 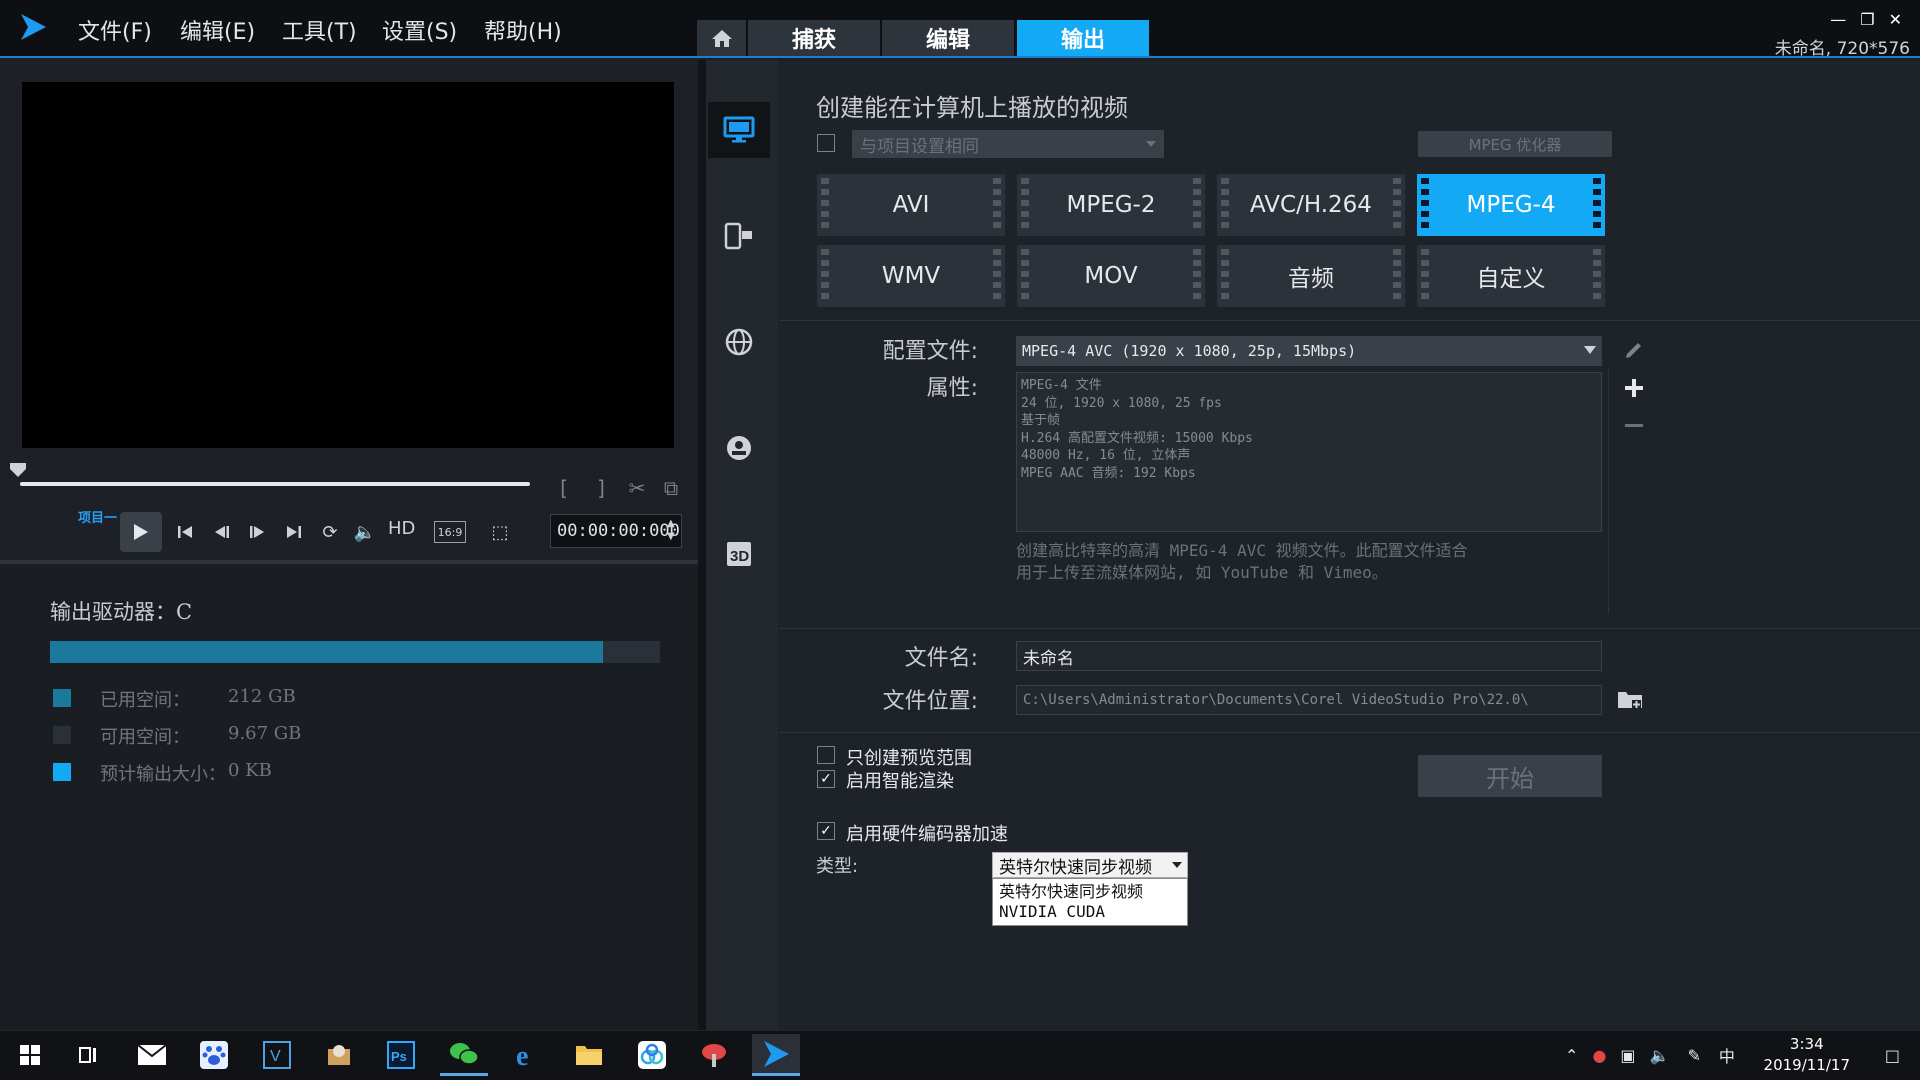 I want to click on tab-capture: 捕获, so click(x=814, y=38).